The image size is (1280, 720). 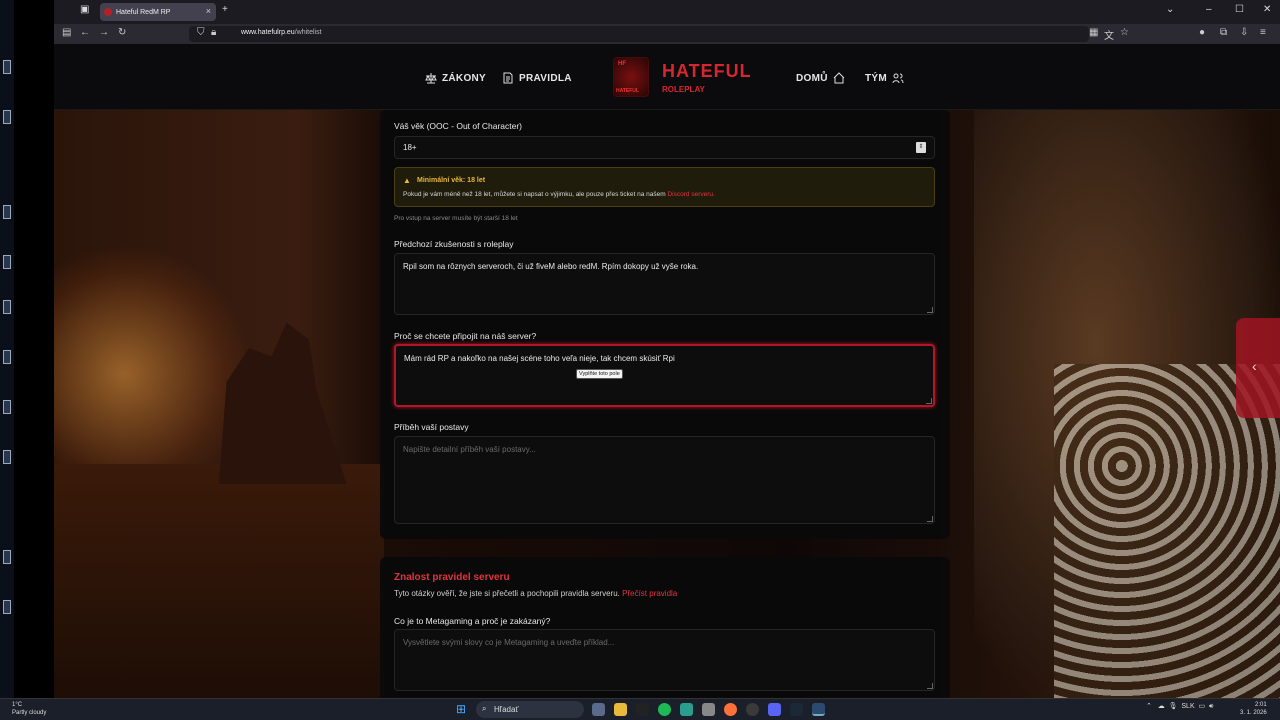 I want to click on task-view-icon, so click(x=598, y=709).